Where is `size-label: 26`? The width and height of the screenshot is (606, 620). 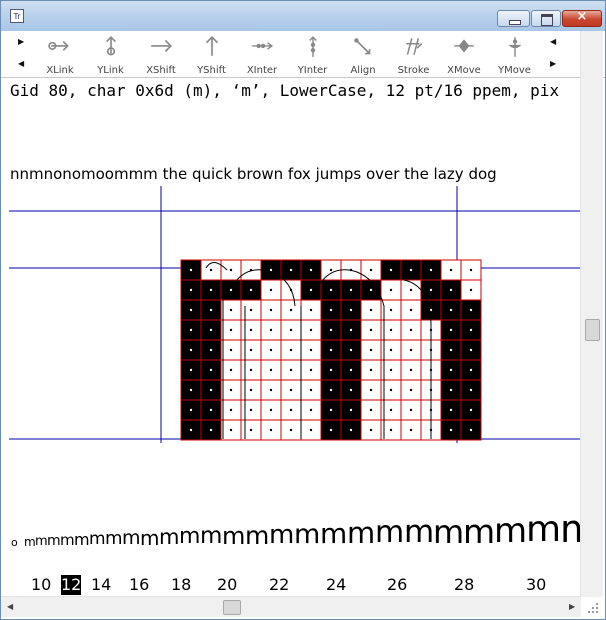
size-label: 26 is located at coordinates (397, 585).